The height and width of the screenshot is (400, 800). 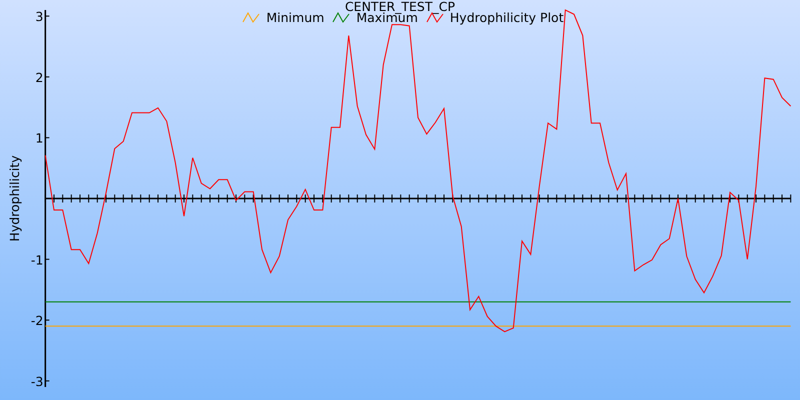 I want to click on axis-tick-label: -1, so click(x=37, y=260).